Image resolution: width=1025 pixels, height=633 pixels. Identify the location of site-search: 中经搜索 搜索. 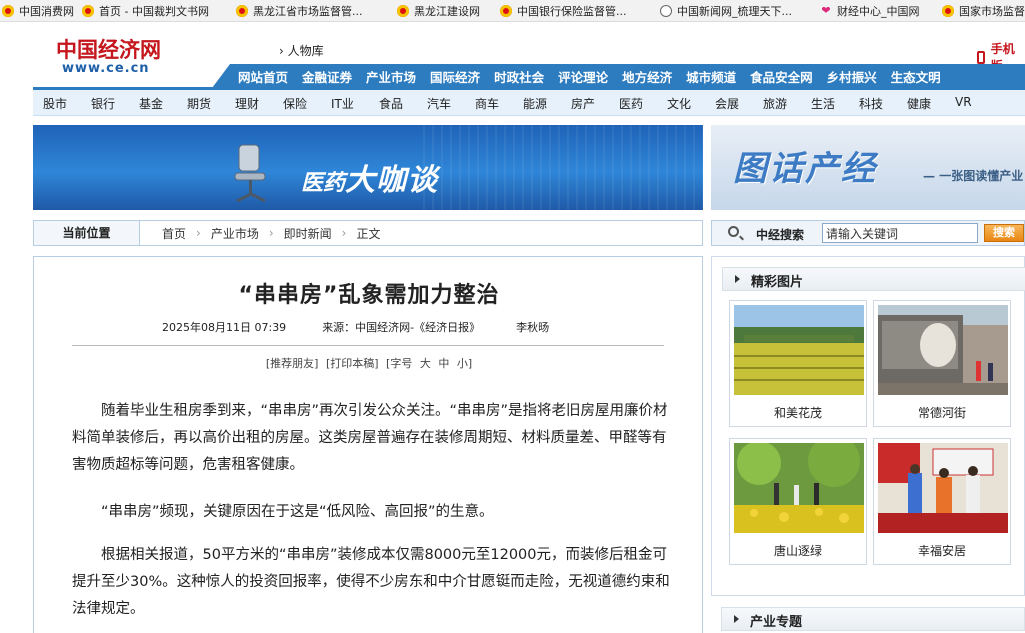
(868, 233).